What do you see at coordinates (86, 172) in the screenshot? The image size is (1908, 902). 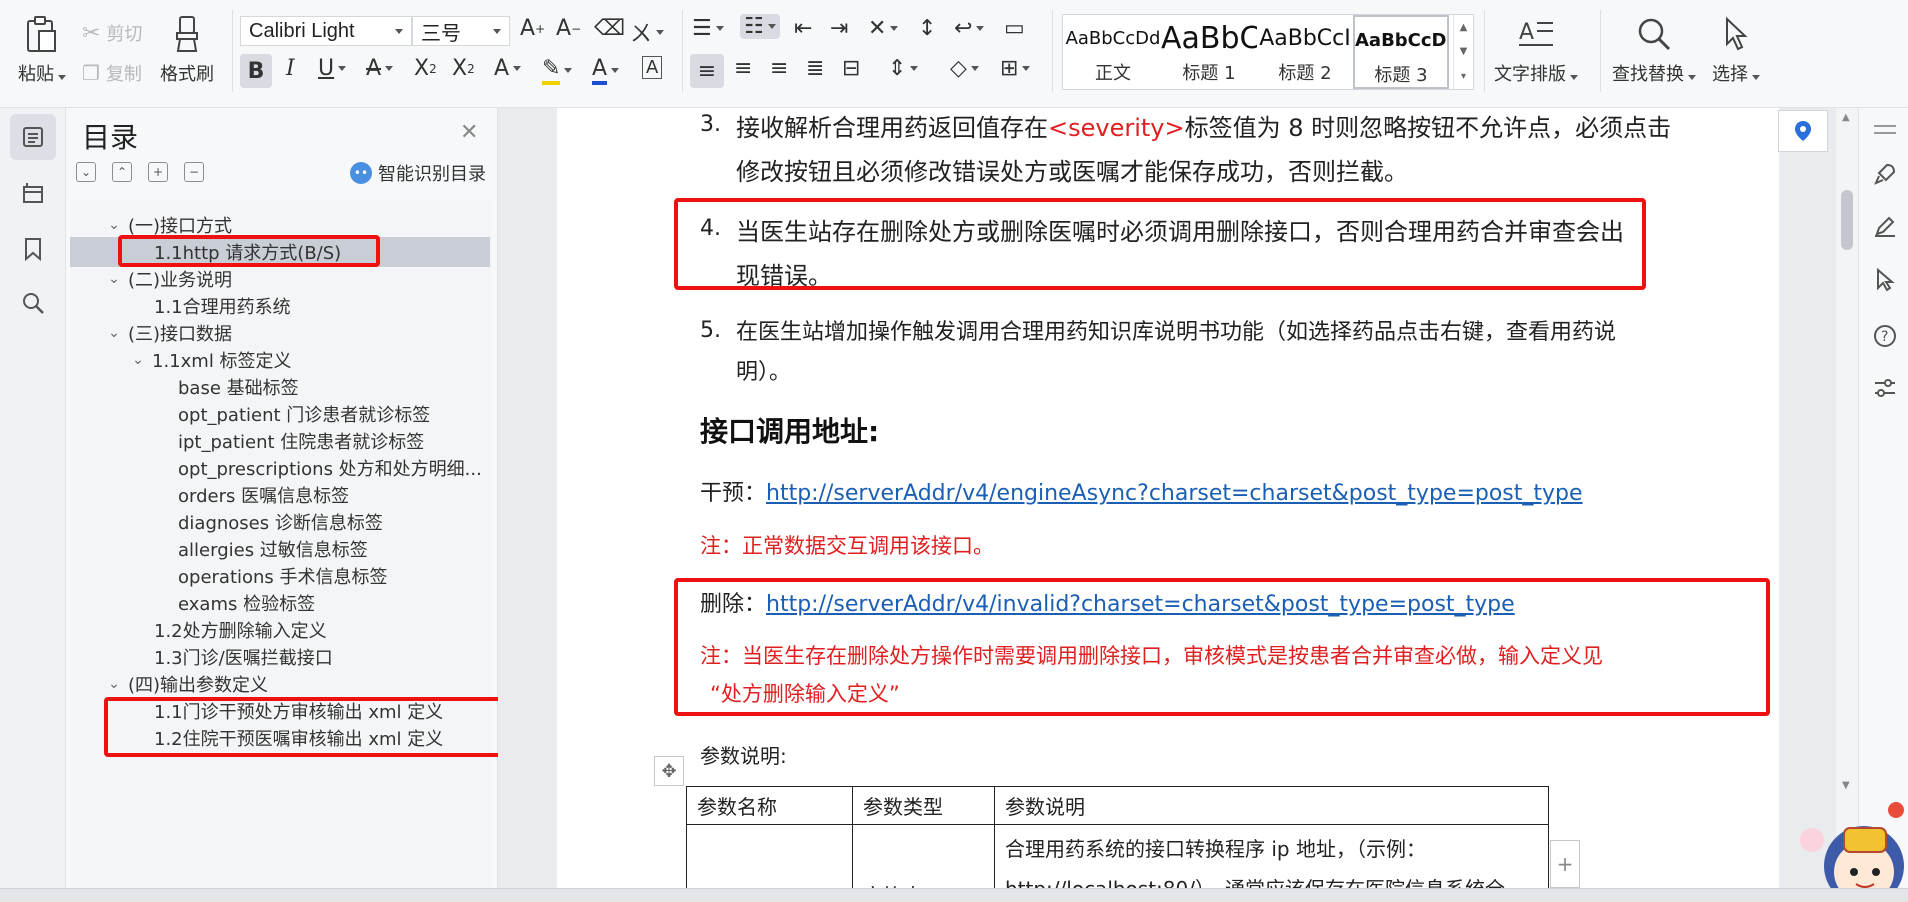 I see `collapse-all-icon: ⌄` at bounding box center [86, 172].